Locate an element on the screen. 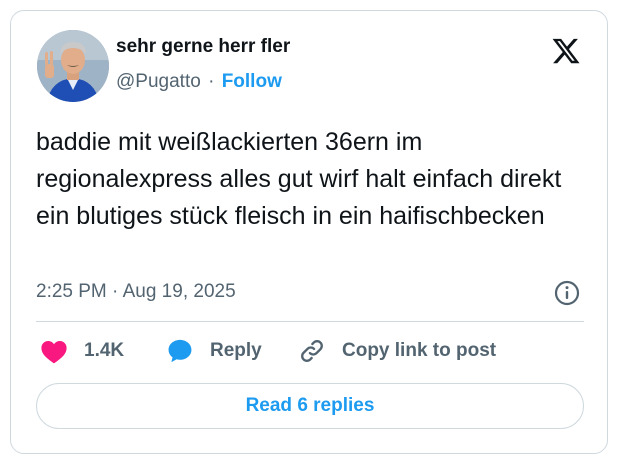  copy-link-label: Copy link to post is located at coordinates (419, 350).